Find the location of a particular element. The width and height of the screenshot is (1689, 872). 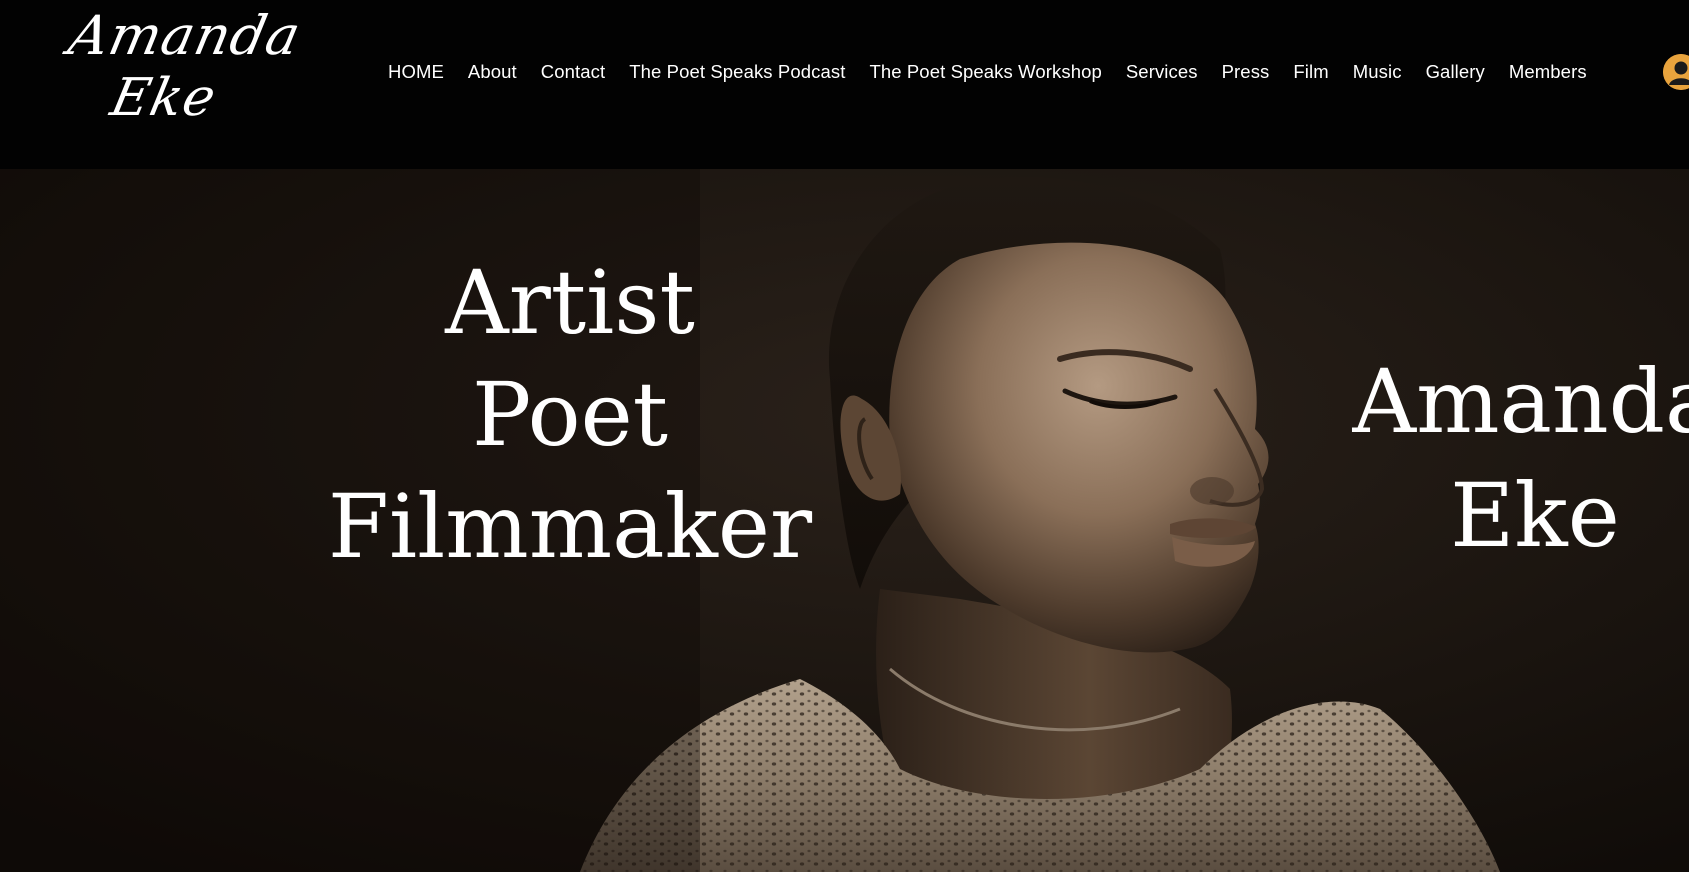

nav-item-contact: Contact is located at coordinates (573, 72).